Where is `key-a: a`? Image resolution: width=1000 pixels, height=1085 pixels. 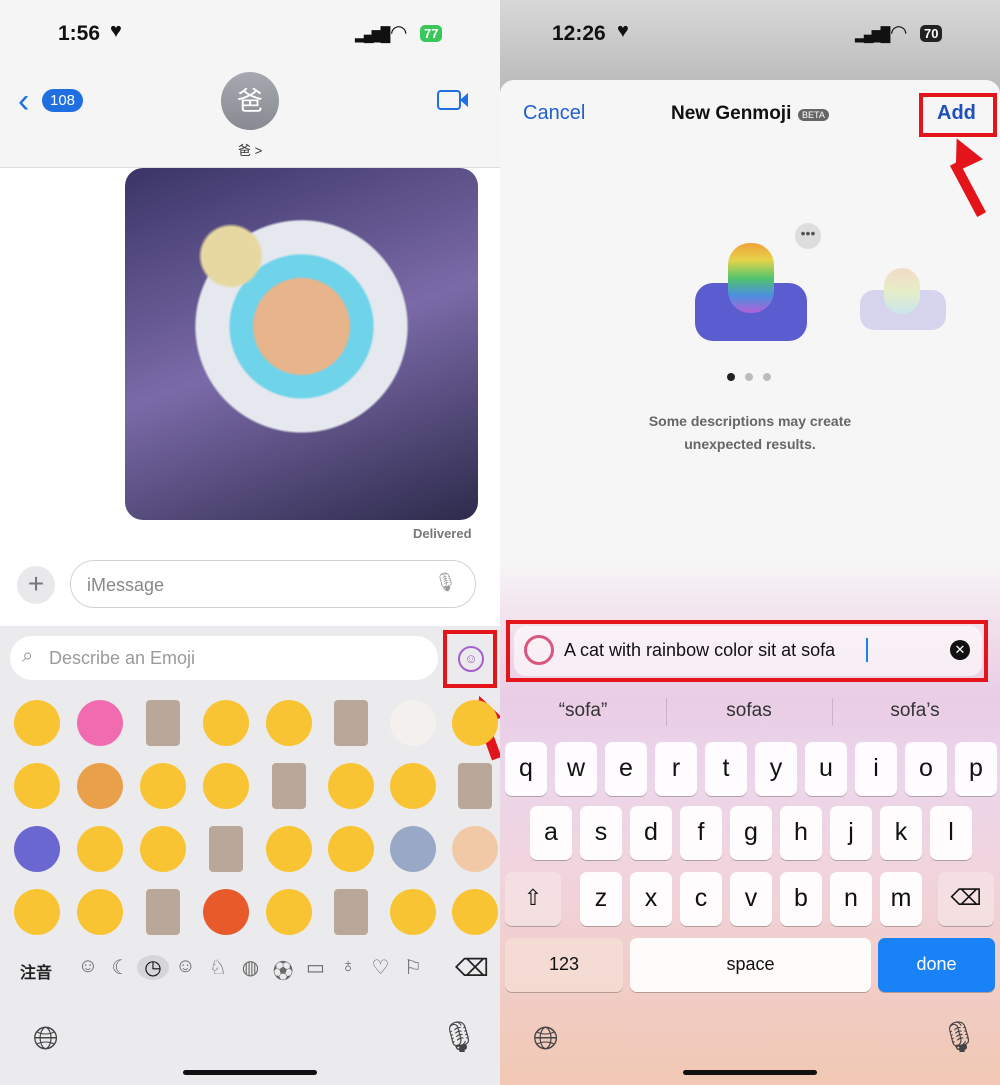
key-a: a is located at coordinates (551, 833).